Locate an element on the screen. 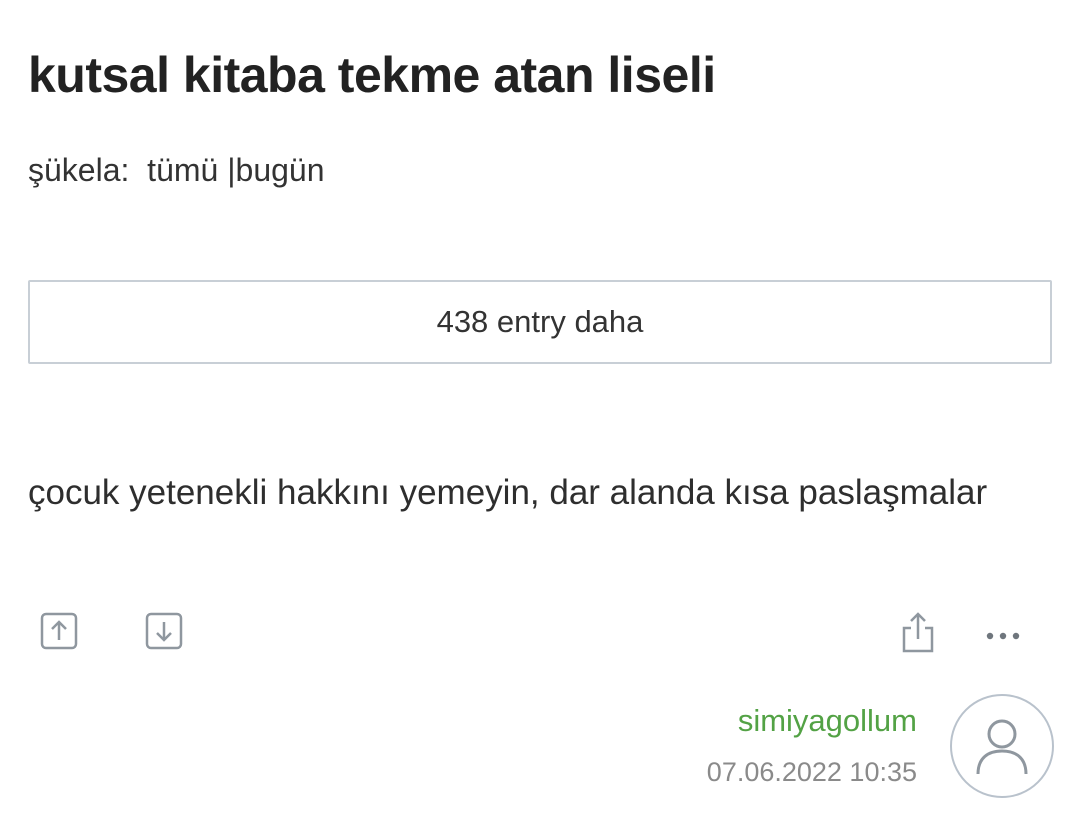 The image size is (1080, 831). downvote-button is located at coordinates (164, 631).